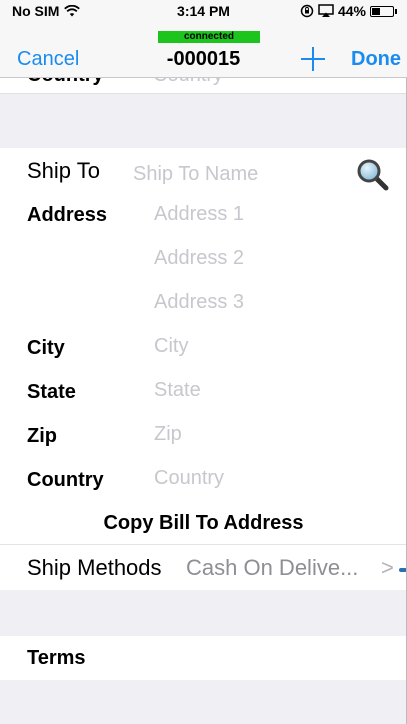 The width and height of the screenshot is (407, 724). What do you see at coordinates (326, 10) in the screenshot?
I see `airplay-icon` at bounding box center [326, 10].